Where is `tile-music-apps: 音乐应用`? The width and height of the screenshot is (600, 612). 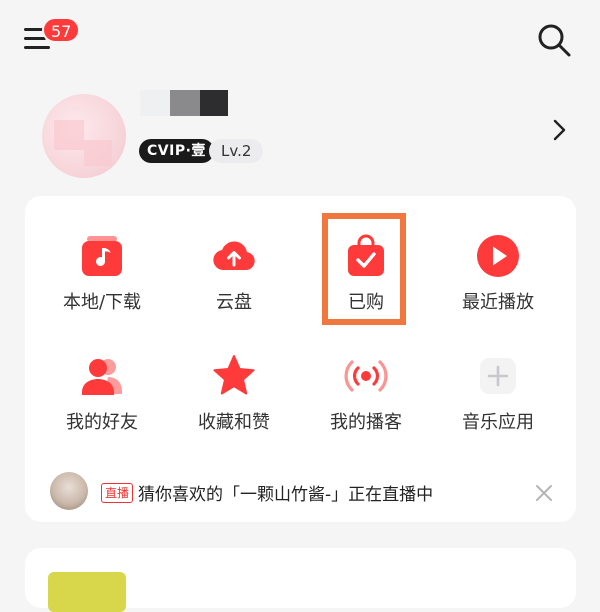 tile-music-apps: 音乐应用 is located at coordinates (498, 393).